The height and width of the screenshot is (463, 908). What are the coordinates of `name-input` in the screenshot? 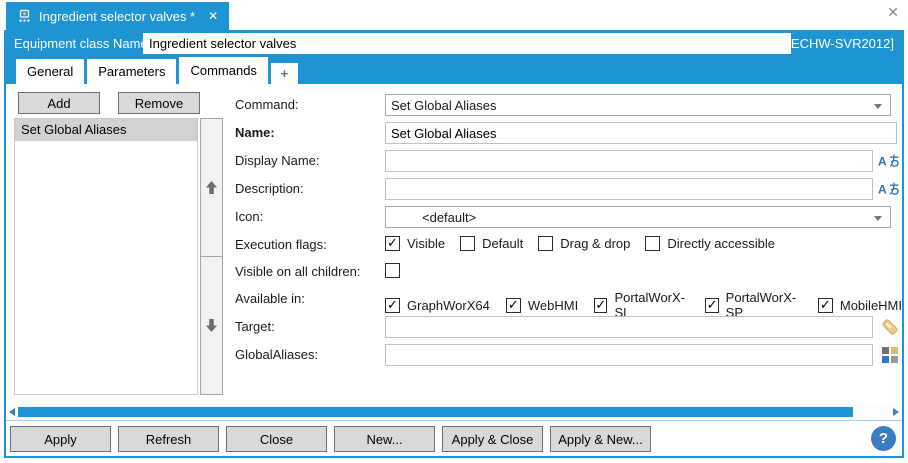 It's located at (641, 133).